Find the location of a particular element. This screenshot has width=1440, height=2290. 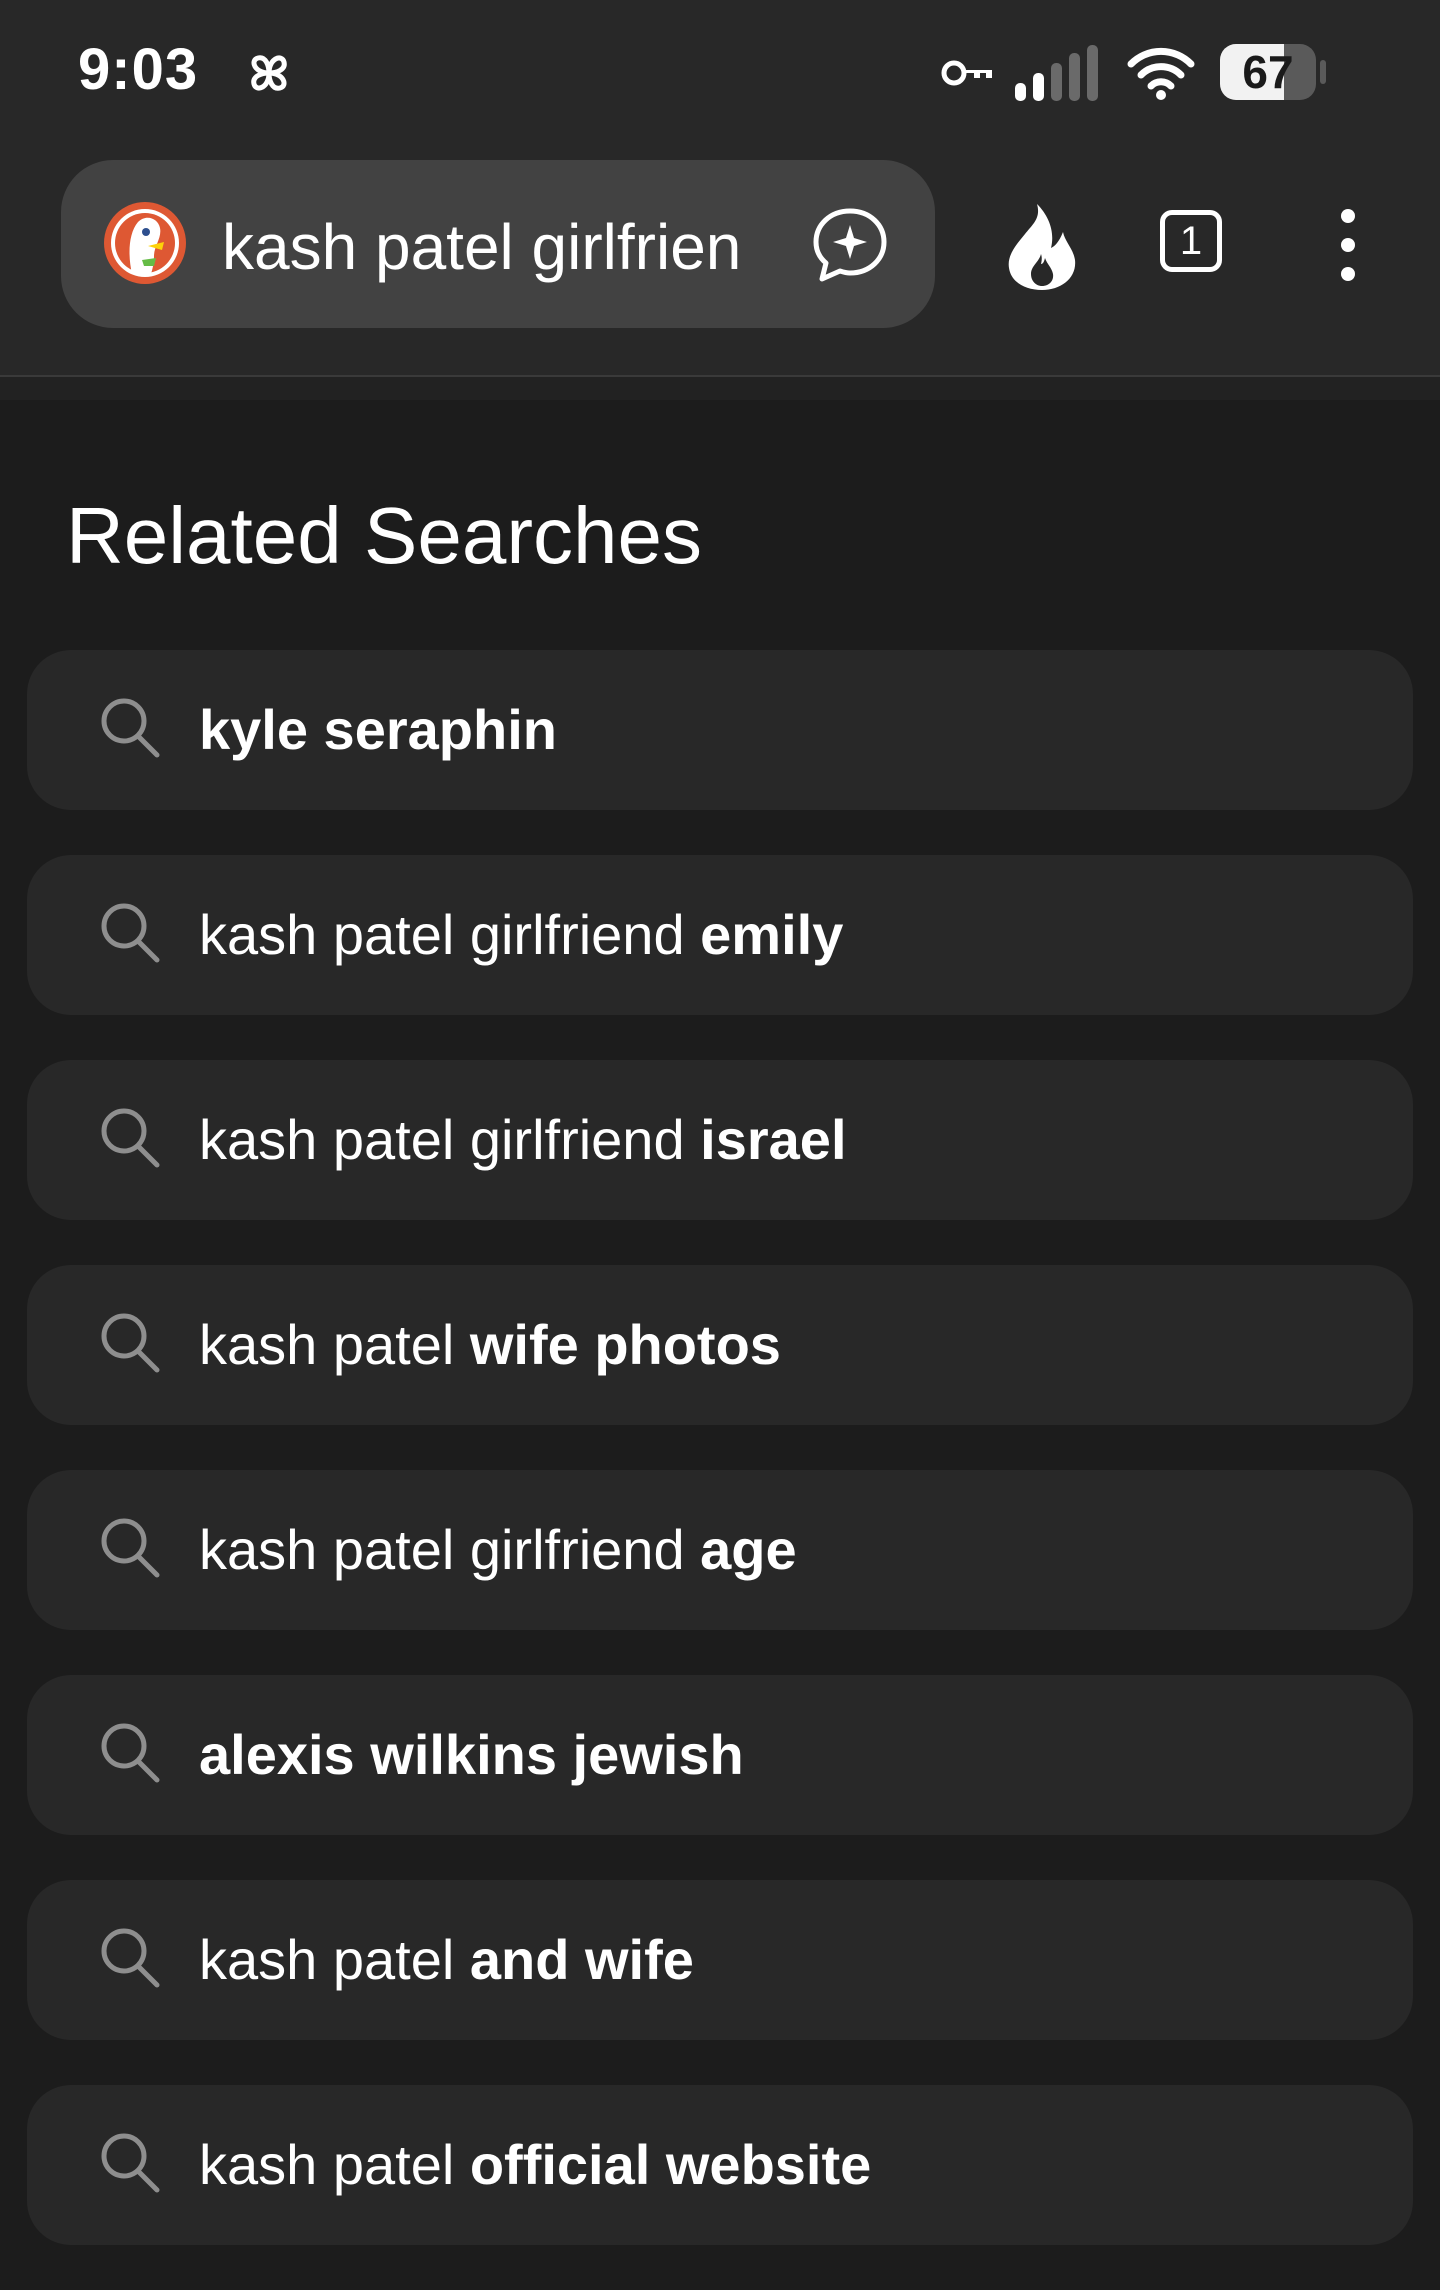

related-search-item: kyle seraphin is located at coordinates (720, 730).